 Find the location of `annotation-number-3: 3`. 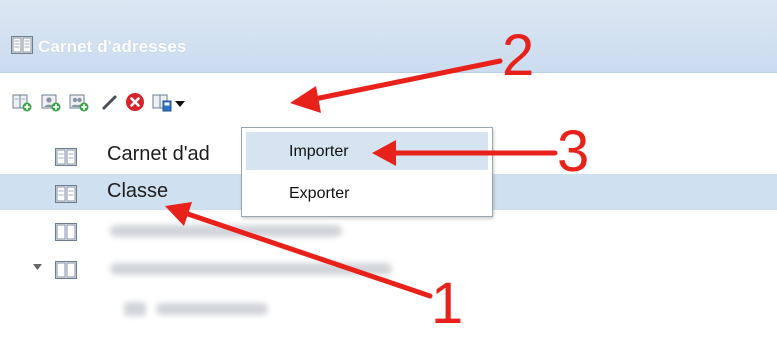

annotation-number-3: 3 is located at coordinates (573, 151).